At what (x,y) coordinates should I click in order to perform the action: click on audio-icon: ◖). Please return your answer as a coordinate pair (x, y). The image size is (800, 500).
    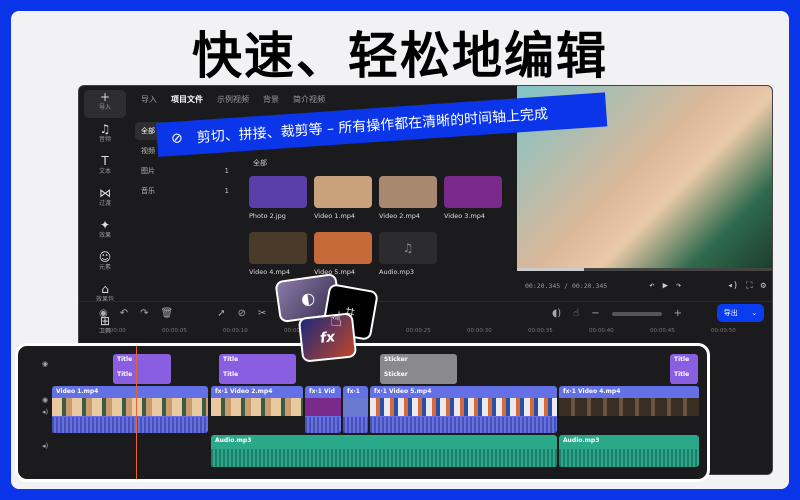
    Looking at the image, I should click on (556, 313).